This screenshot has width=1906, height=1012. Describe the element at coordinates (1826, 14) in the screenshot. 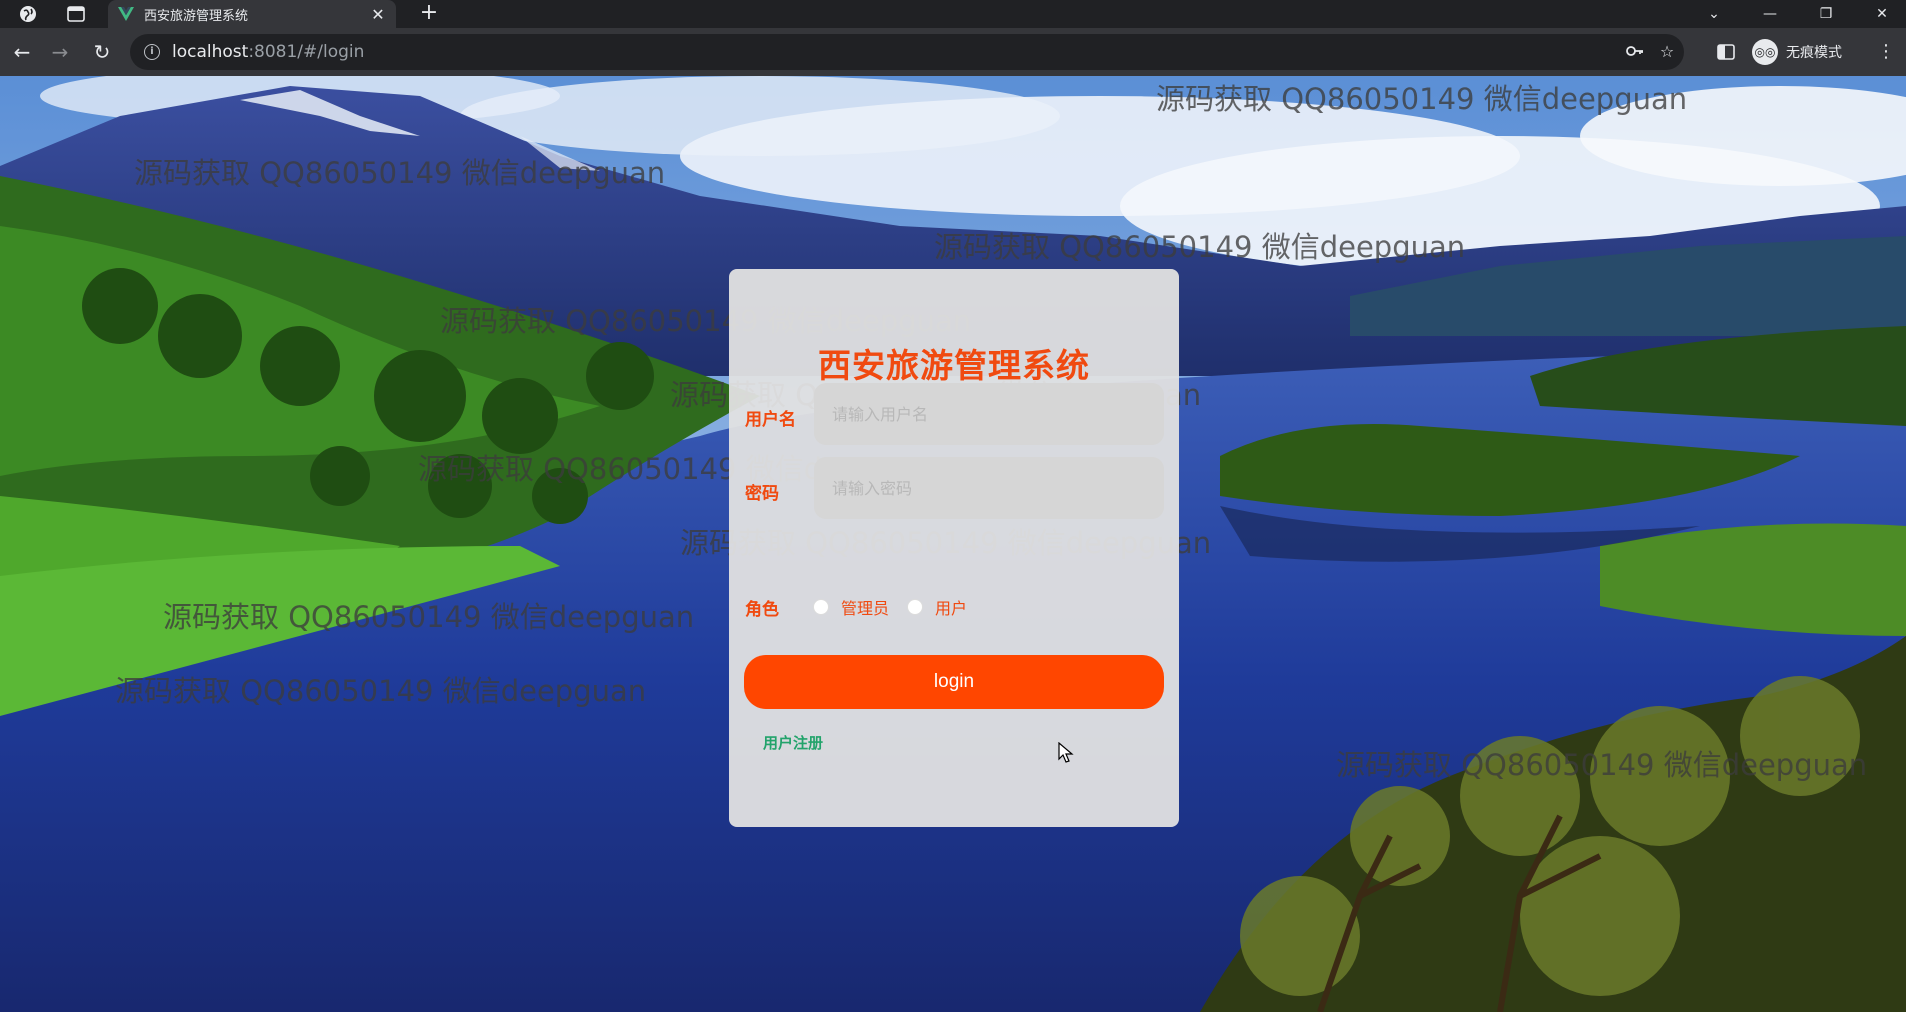

I see `restore-icon: ❐` at that location.